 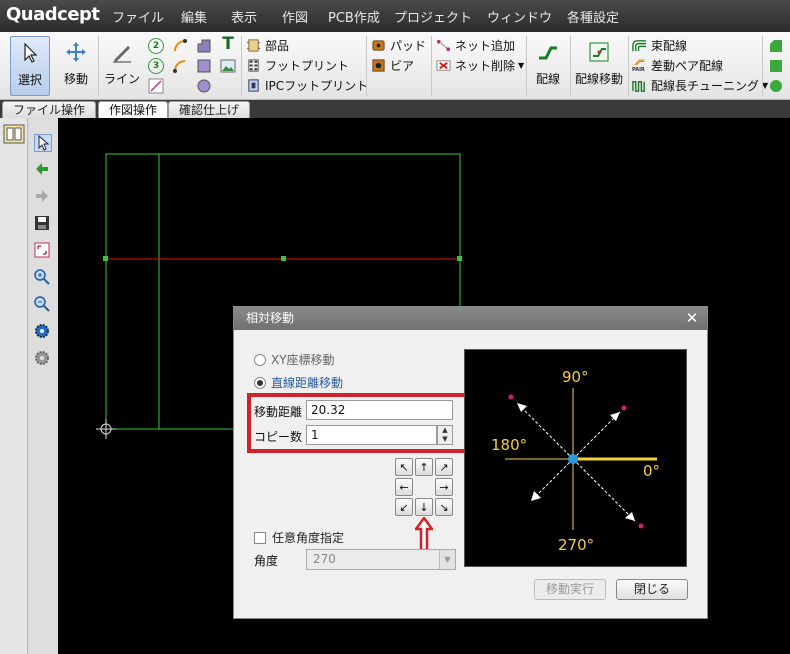 I want to click on image-icon, so click(x=228, y=66).